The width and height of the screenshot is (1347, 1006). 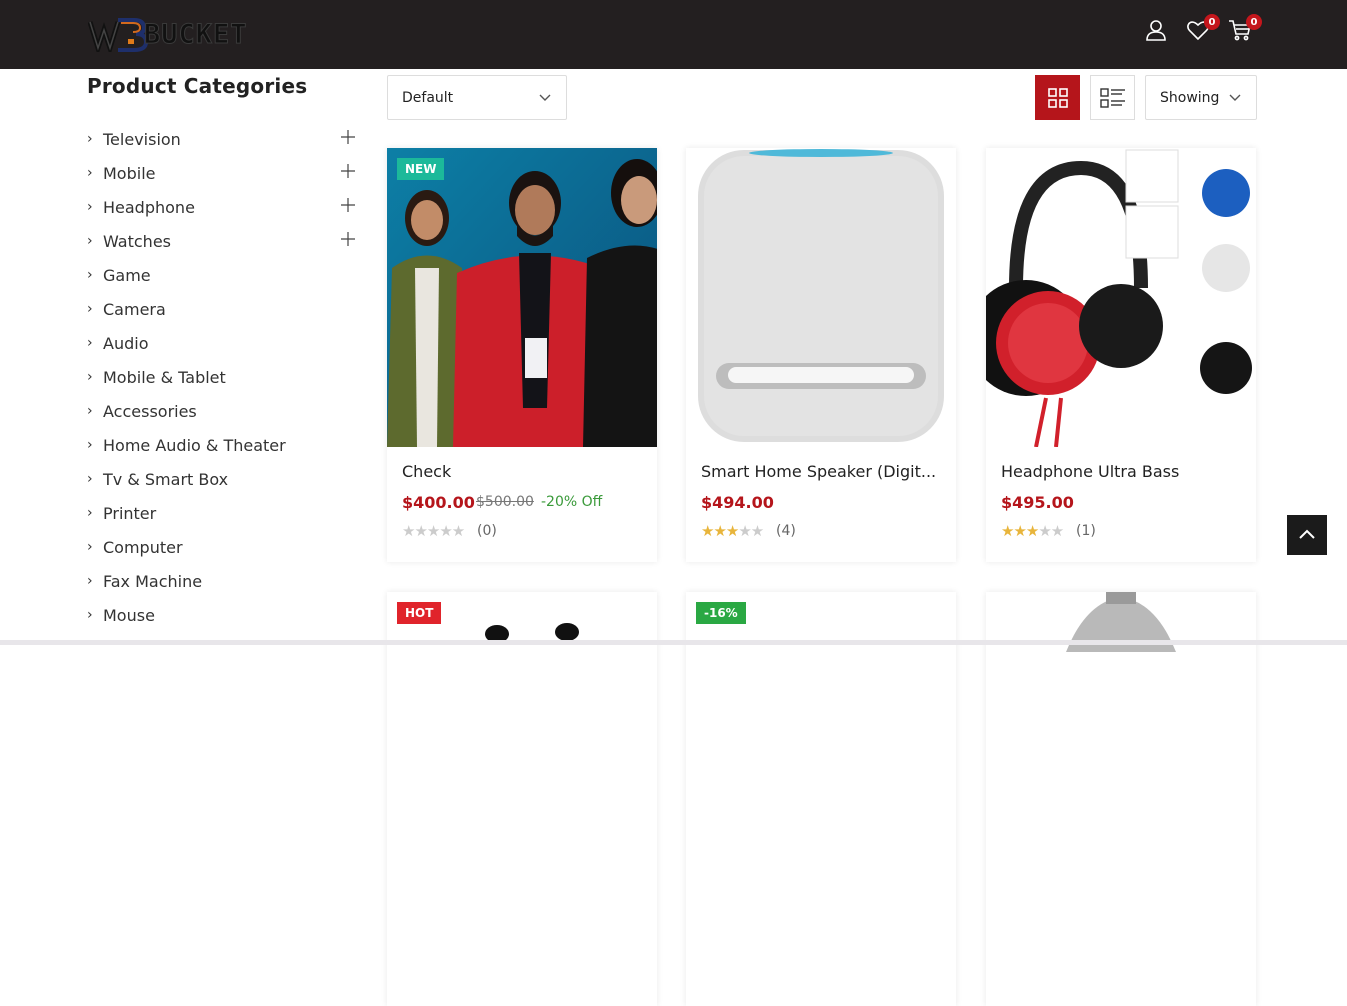 I want to click on sidebar-item-label: Mouse, so click(x=129, y=615).